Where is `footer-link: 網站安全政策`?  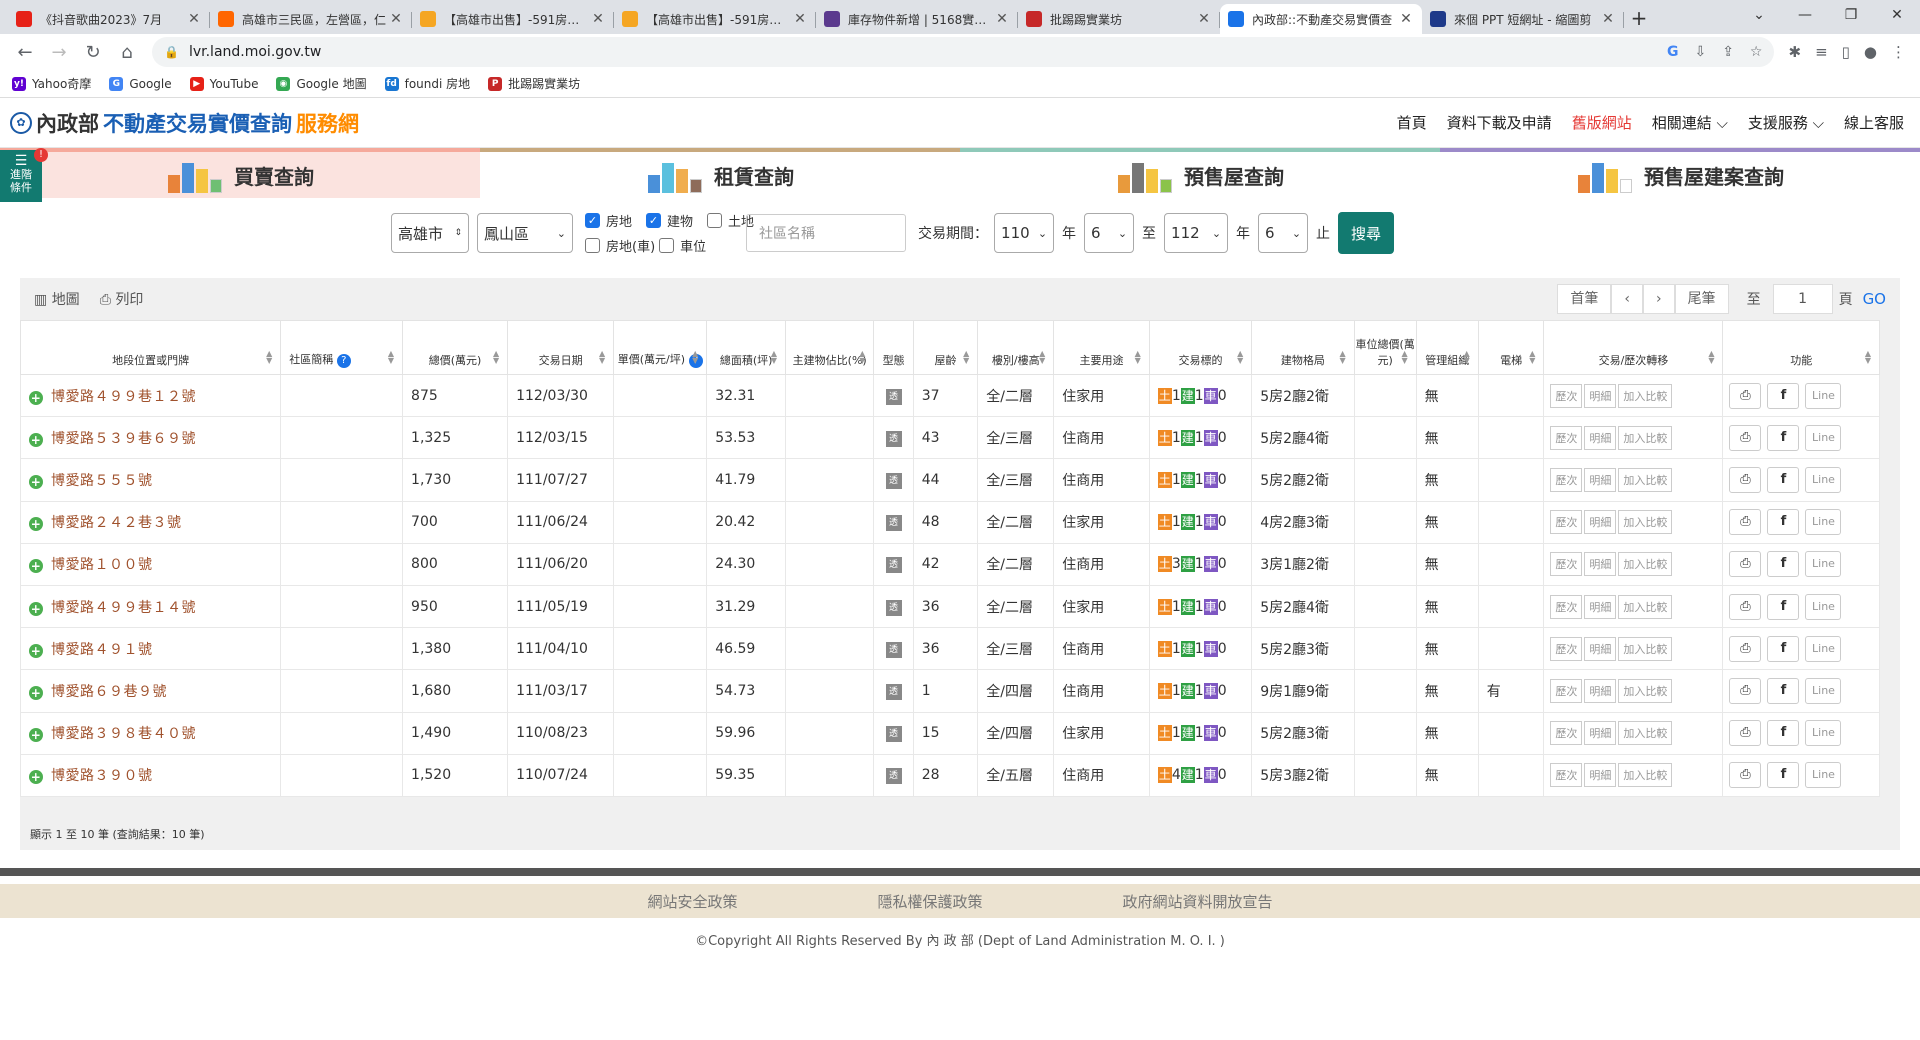
footer-link: 網站安全政策 is located at coordinates (692, 901).